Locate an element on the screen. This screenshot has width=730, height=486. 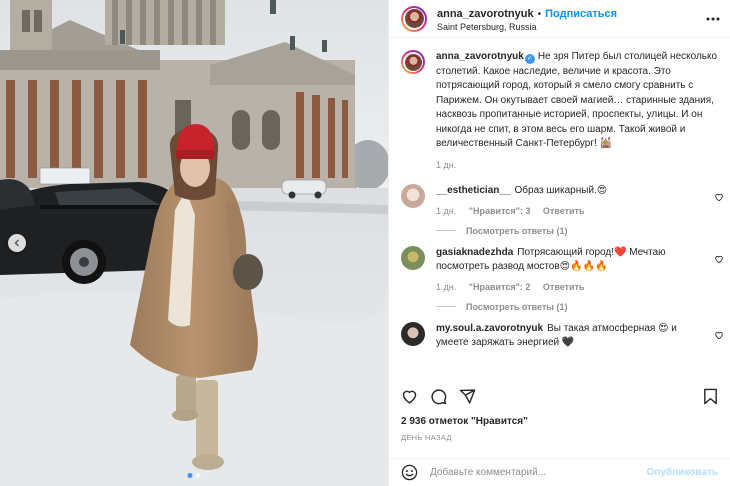
carousel-dots is located at coordinates (194, 475).